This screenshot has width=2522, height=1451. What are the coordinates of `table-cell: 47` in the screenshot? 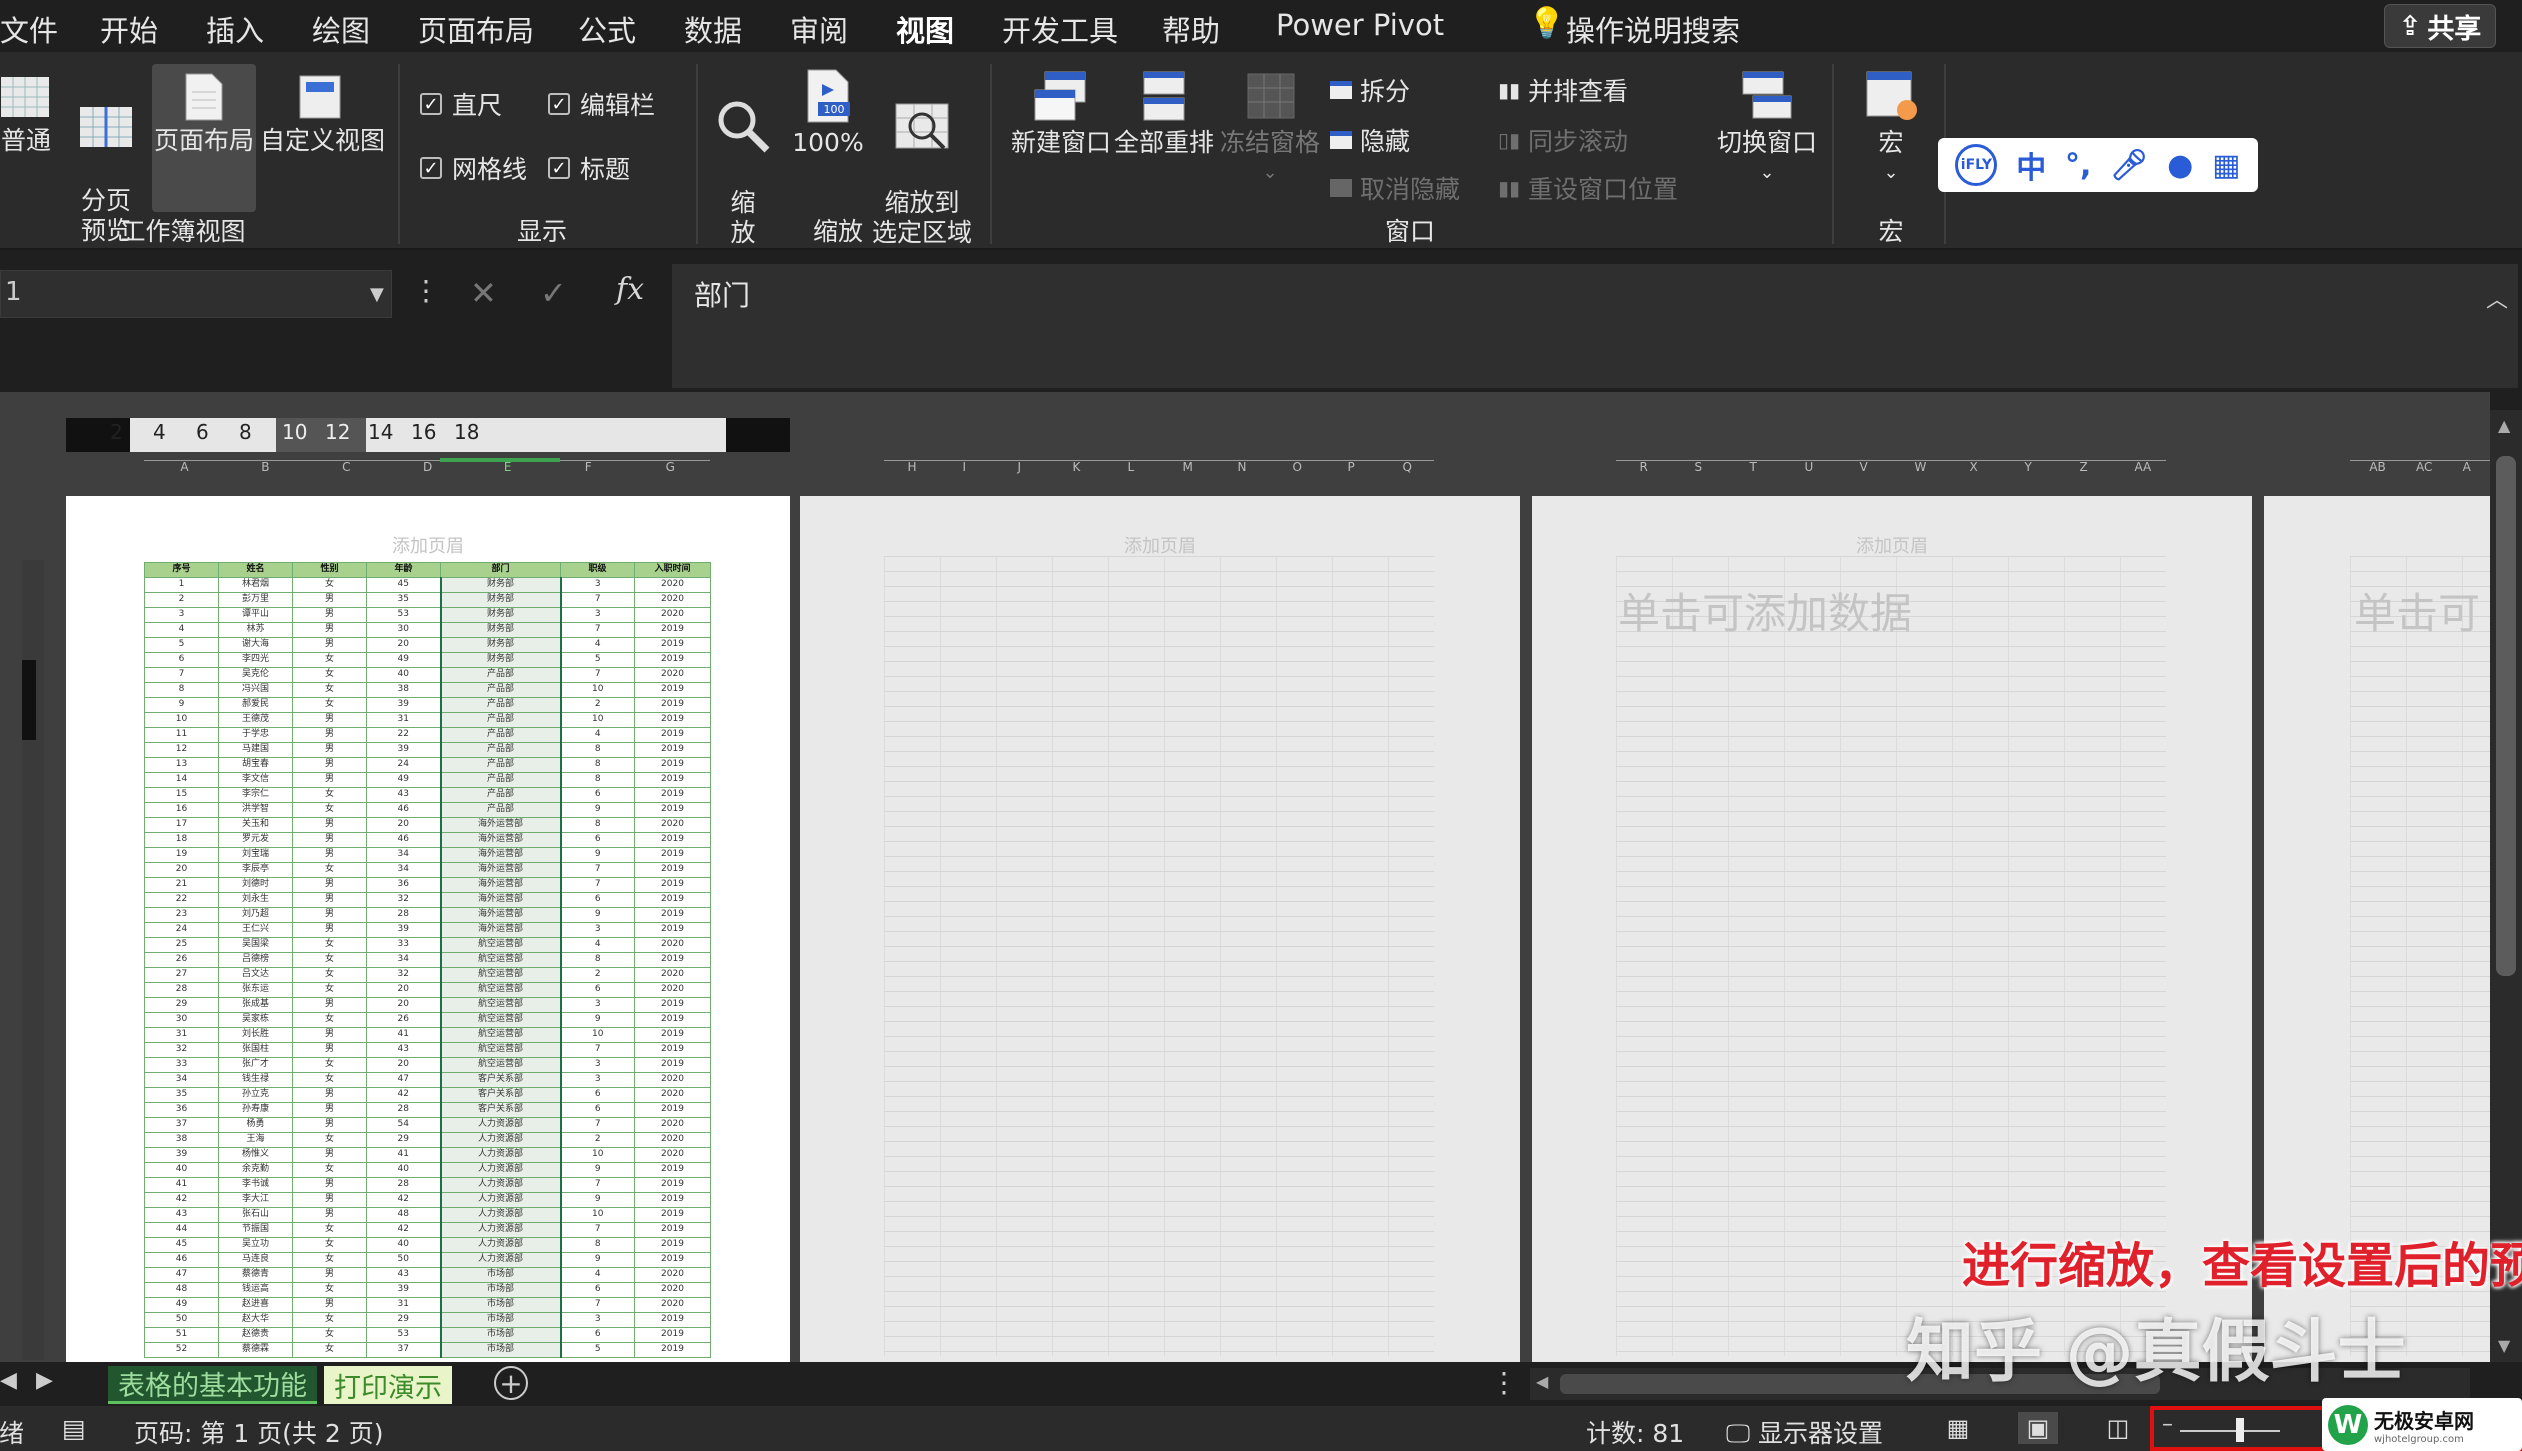 It's located at (181, 1275).